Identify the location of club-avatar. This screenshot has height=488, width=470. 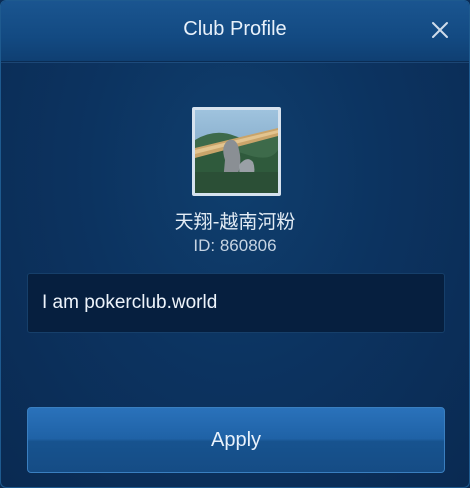
(236, 151).